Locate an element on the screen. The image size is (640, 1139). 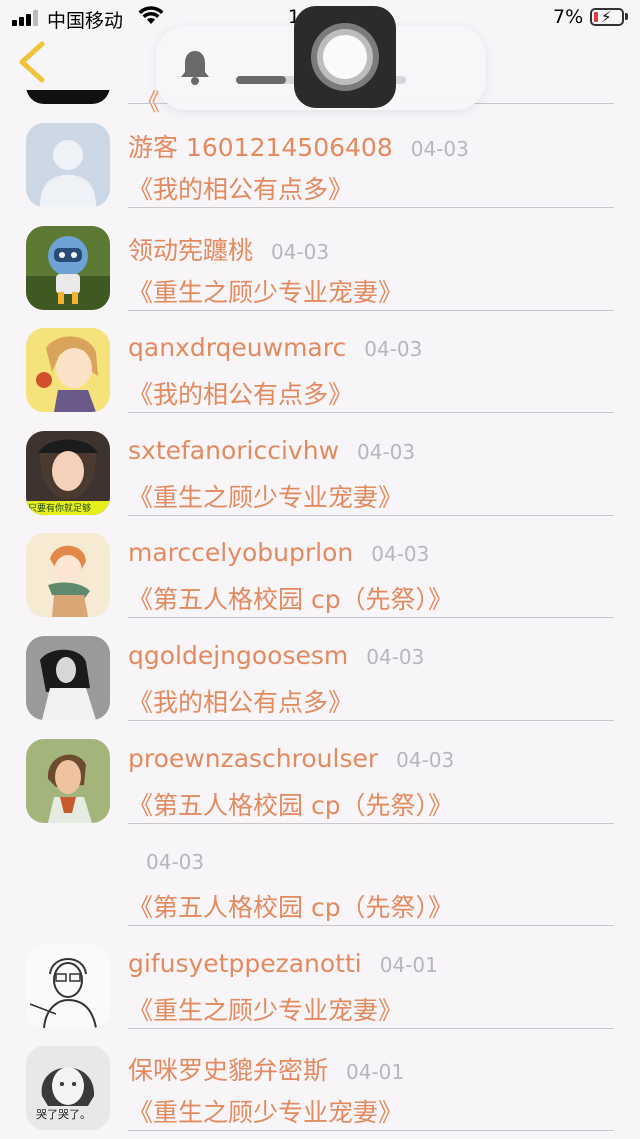
username: qanxdrqeuwmarc is located at coordinates (237, 348).